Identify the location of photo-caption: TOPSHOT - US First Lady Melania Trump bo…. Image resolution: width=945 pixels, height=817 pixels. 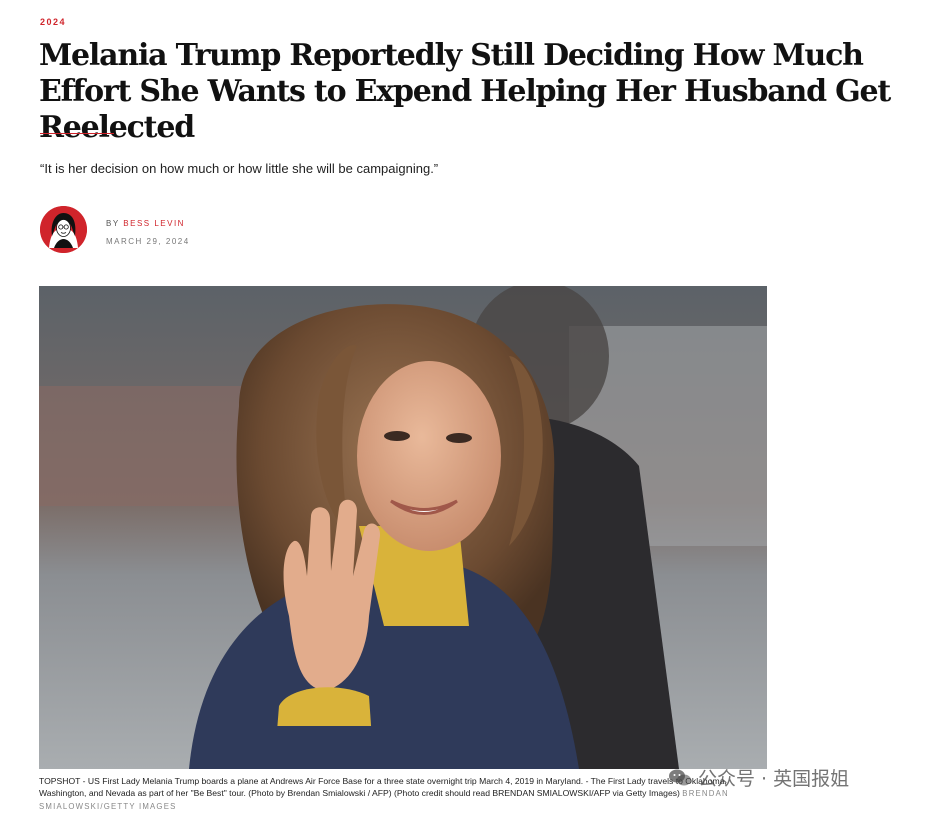
(399, 794).